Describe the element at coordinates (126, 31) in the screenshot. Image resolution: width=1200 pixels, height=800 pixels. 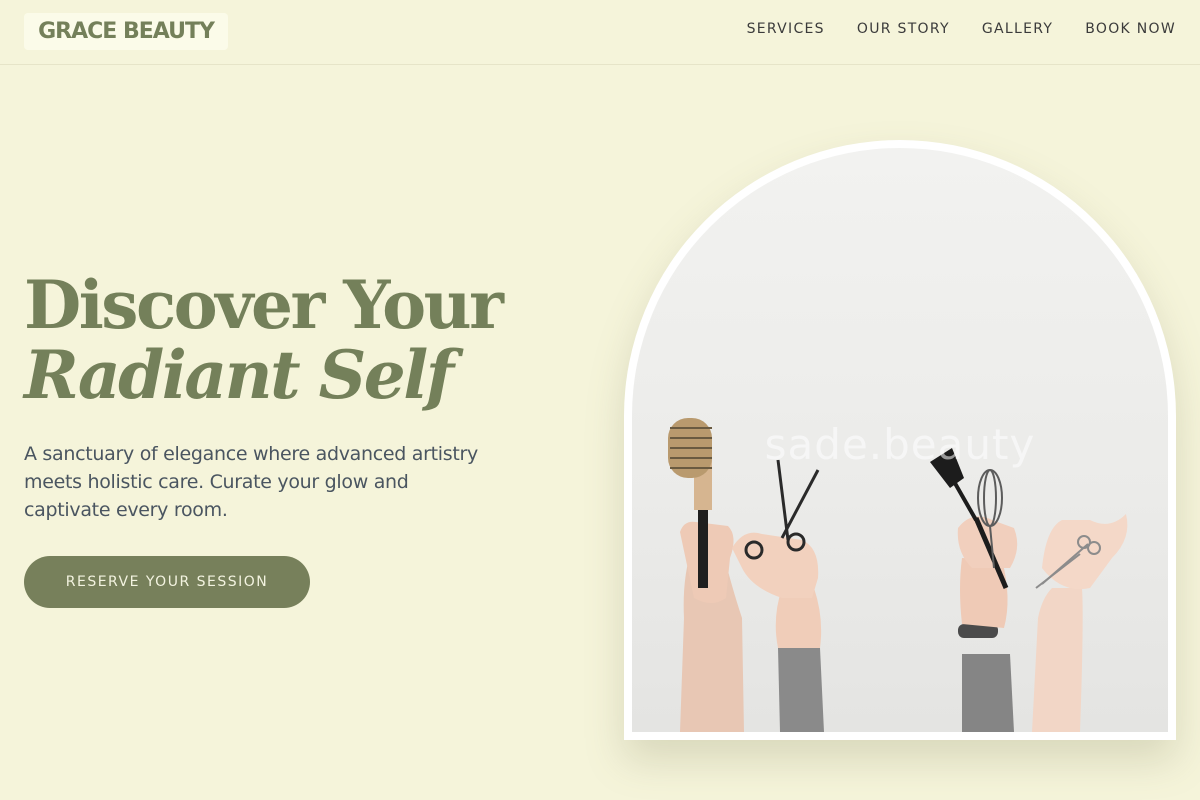
I see `logo: GRACE BEAUTY` at that location.